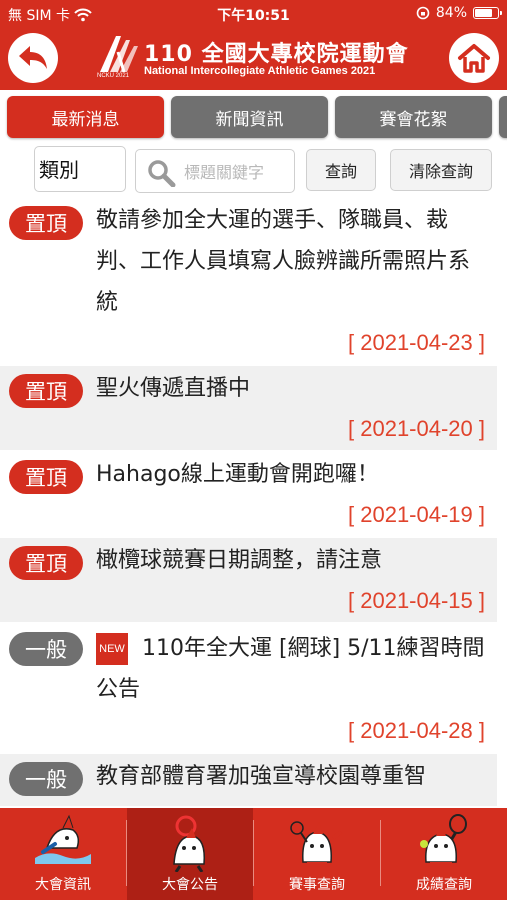 The image size is (507, 900). I want to click on search-box, so click(215, 171).